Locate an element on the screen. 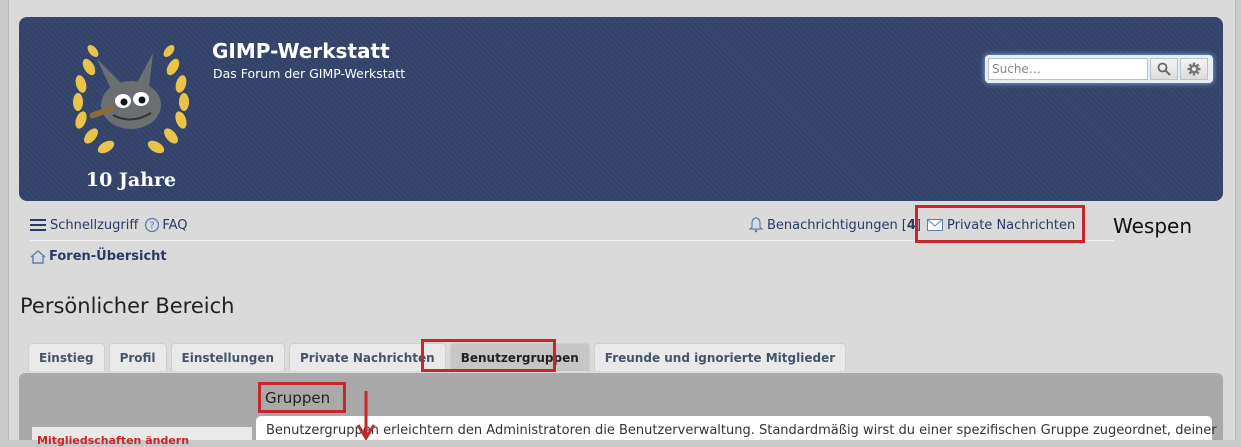 This screenshot has height=447, width=1241. breadcrumb: Foren-Übersicht is located at coordinates (98, 256).